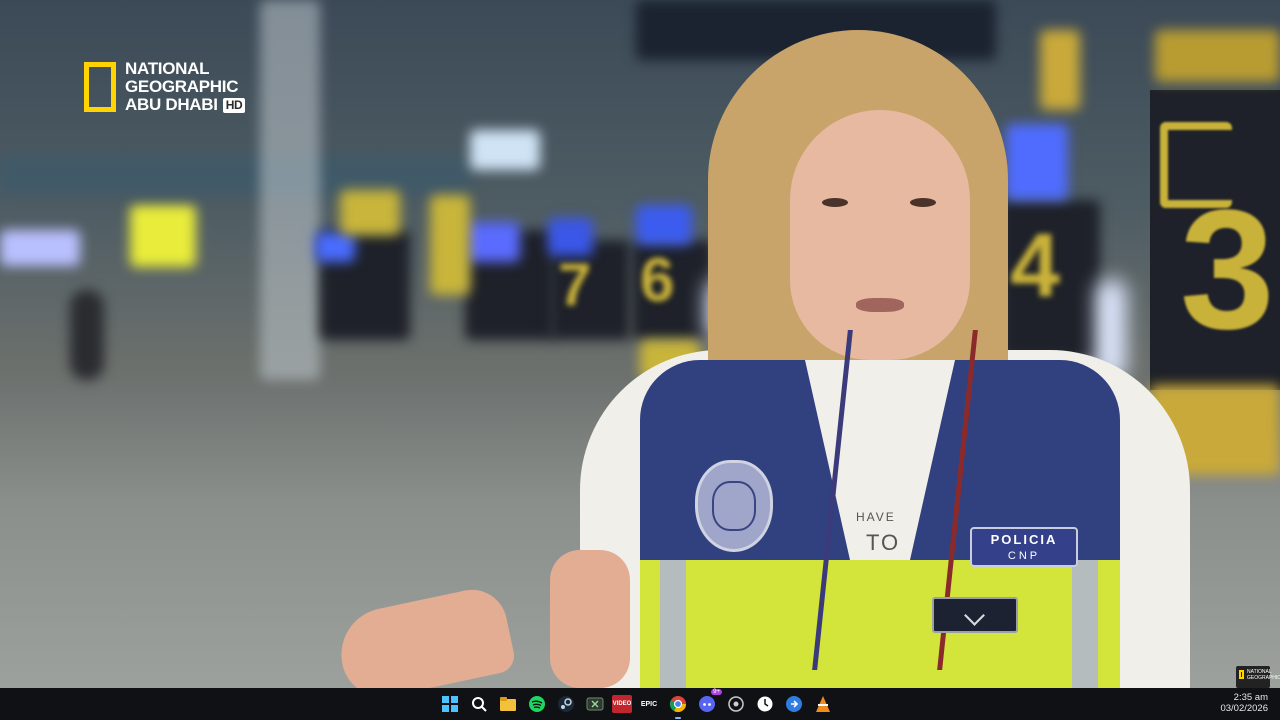 This screenshot has width=1280, height=720. What do you see at coordinates (636, 704) in the screenshot?
I see `taskbar-apps: VIDEO EPIC 9+` at bounding box center [636, 704].